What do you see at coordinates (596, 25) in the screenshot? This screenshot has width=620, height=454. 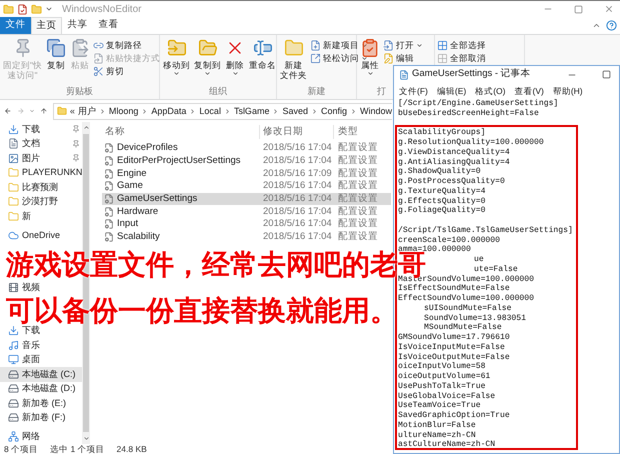 I see `collapse-ribbon-icon` at bounding box center [596, 25].